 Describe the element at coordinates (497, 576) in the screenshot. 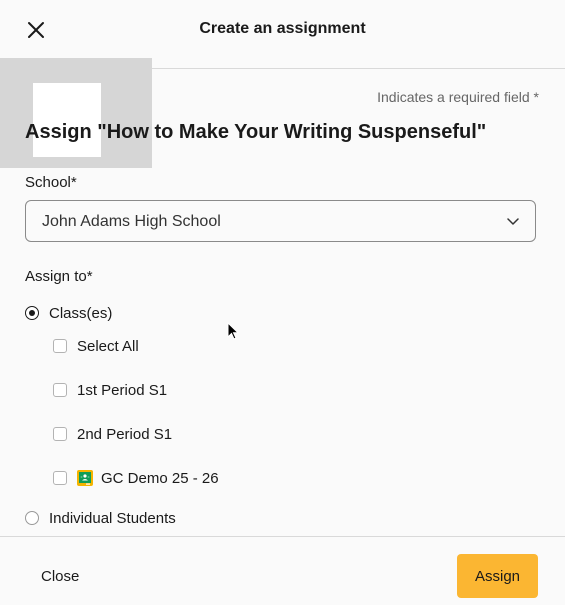

I see `assign-button: Assign` at that location.